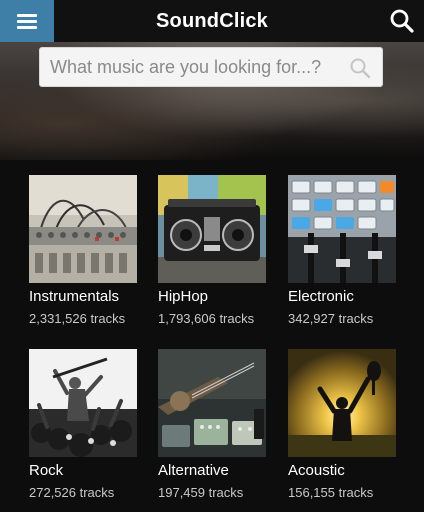 Image resolution: width=424 pixels, height=512 pixels. I want to click on genre-card-hiphop: HipHop 1,793,606 tracks, so click(212, 250).